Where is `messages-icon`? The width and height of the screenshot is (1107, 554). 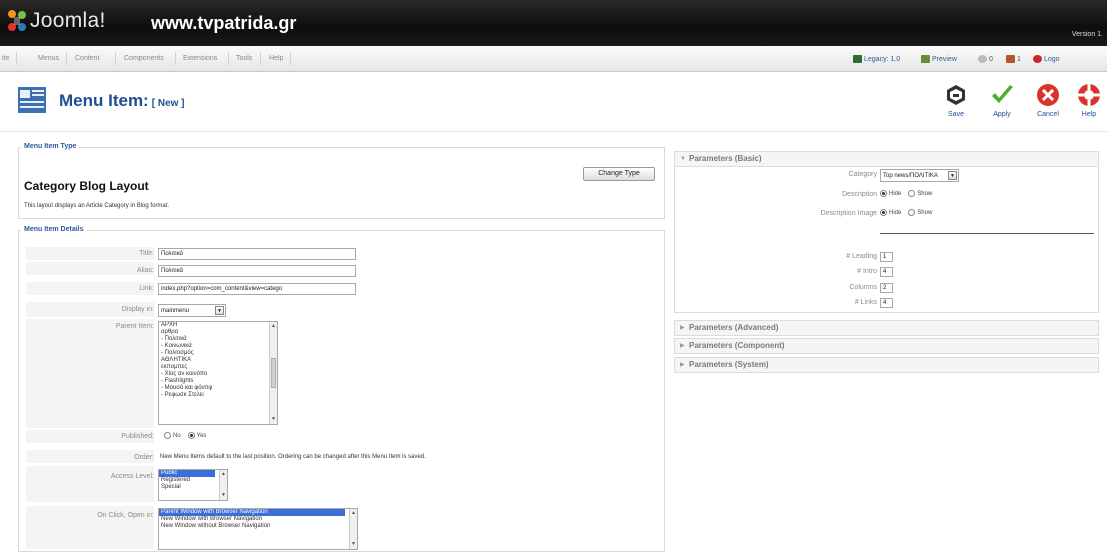
messages-icon is located at coordinates (982, 59).